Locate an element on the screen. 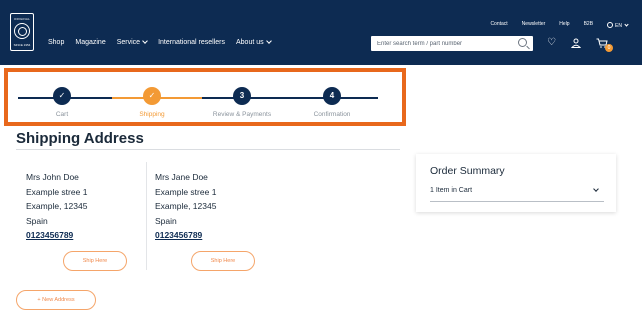  step-number: 4 is located at coordinates (332, 95).